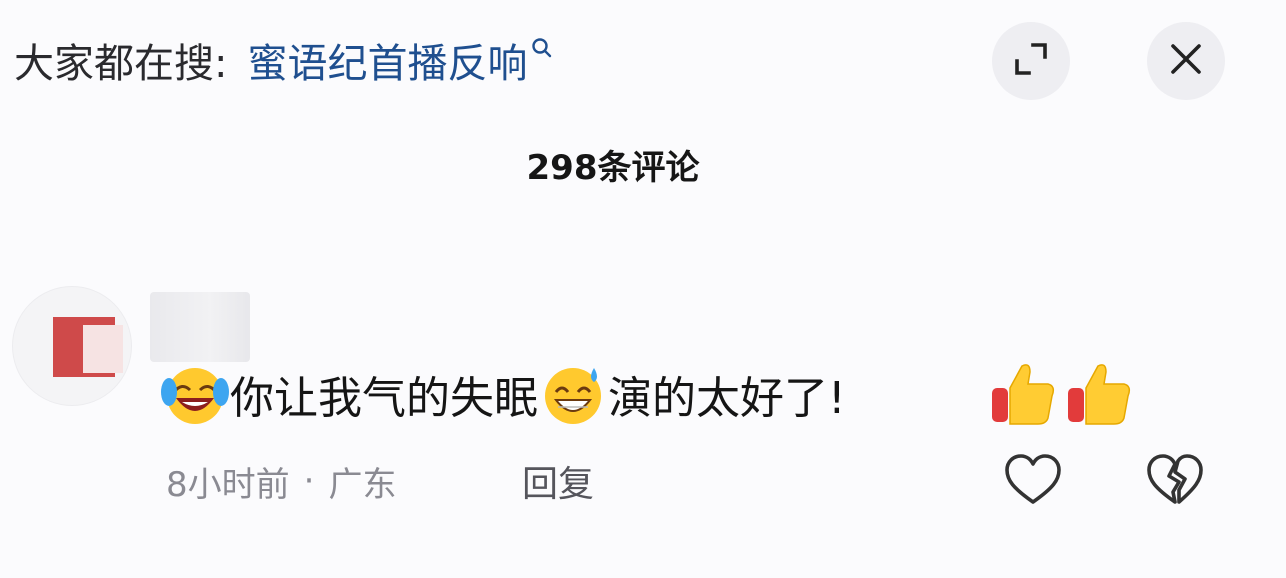  I want to click on comment-count-title: 298条评论, so click(613, 168).